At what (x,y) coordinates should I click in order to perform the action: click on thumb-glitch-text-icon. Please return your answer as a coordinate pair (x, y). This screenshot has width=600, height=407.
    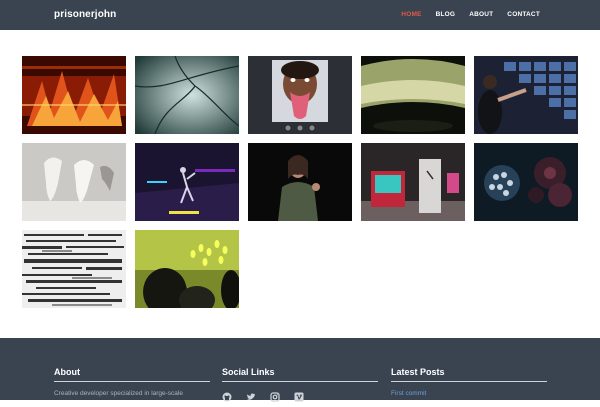
    Looking at the image, I should click on (74, 269).